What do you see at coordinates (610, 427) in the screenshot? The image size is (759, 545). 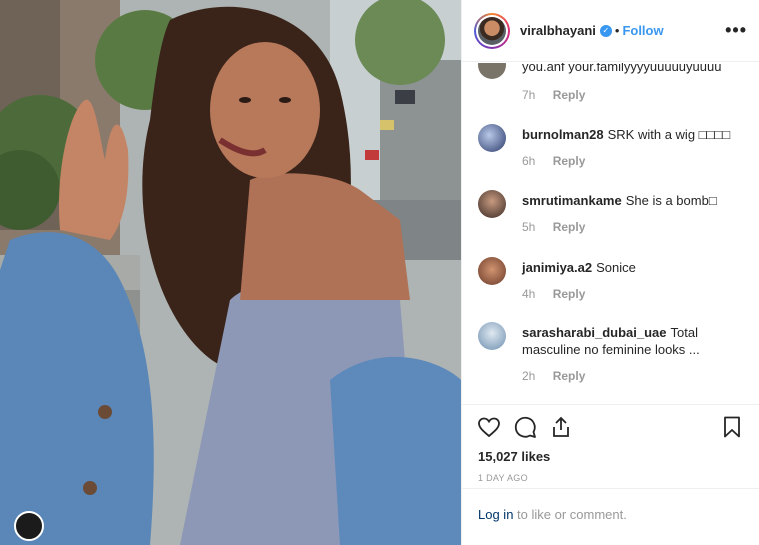 I see `action-bar` at bounding box center [610, 427].